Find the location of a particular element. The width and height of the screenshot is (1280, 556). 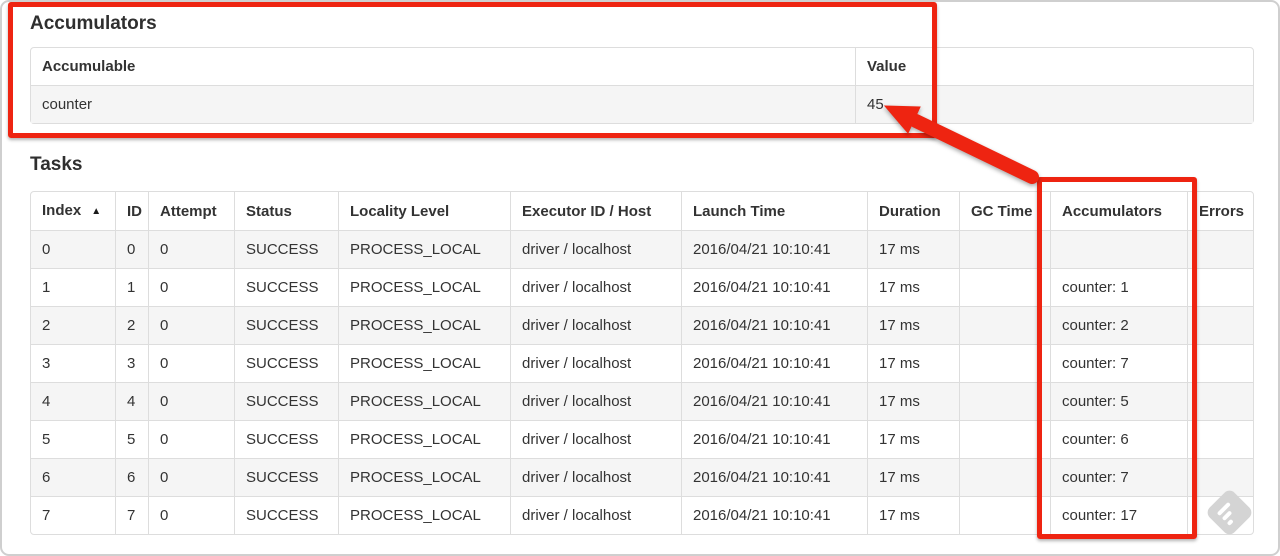

accumulators-header-row: Accumulable Value is located at coordinates (642, 66).